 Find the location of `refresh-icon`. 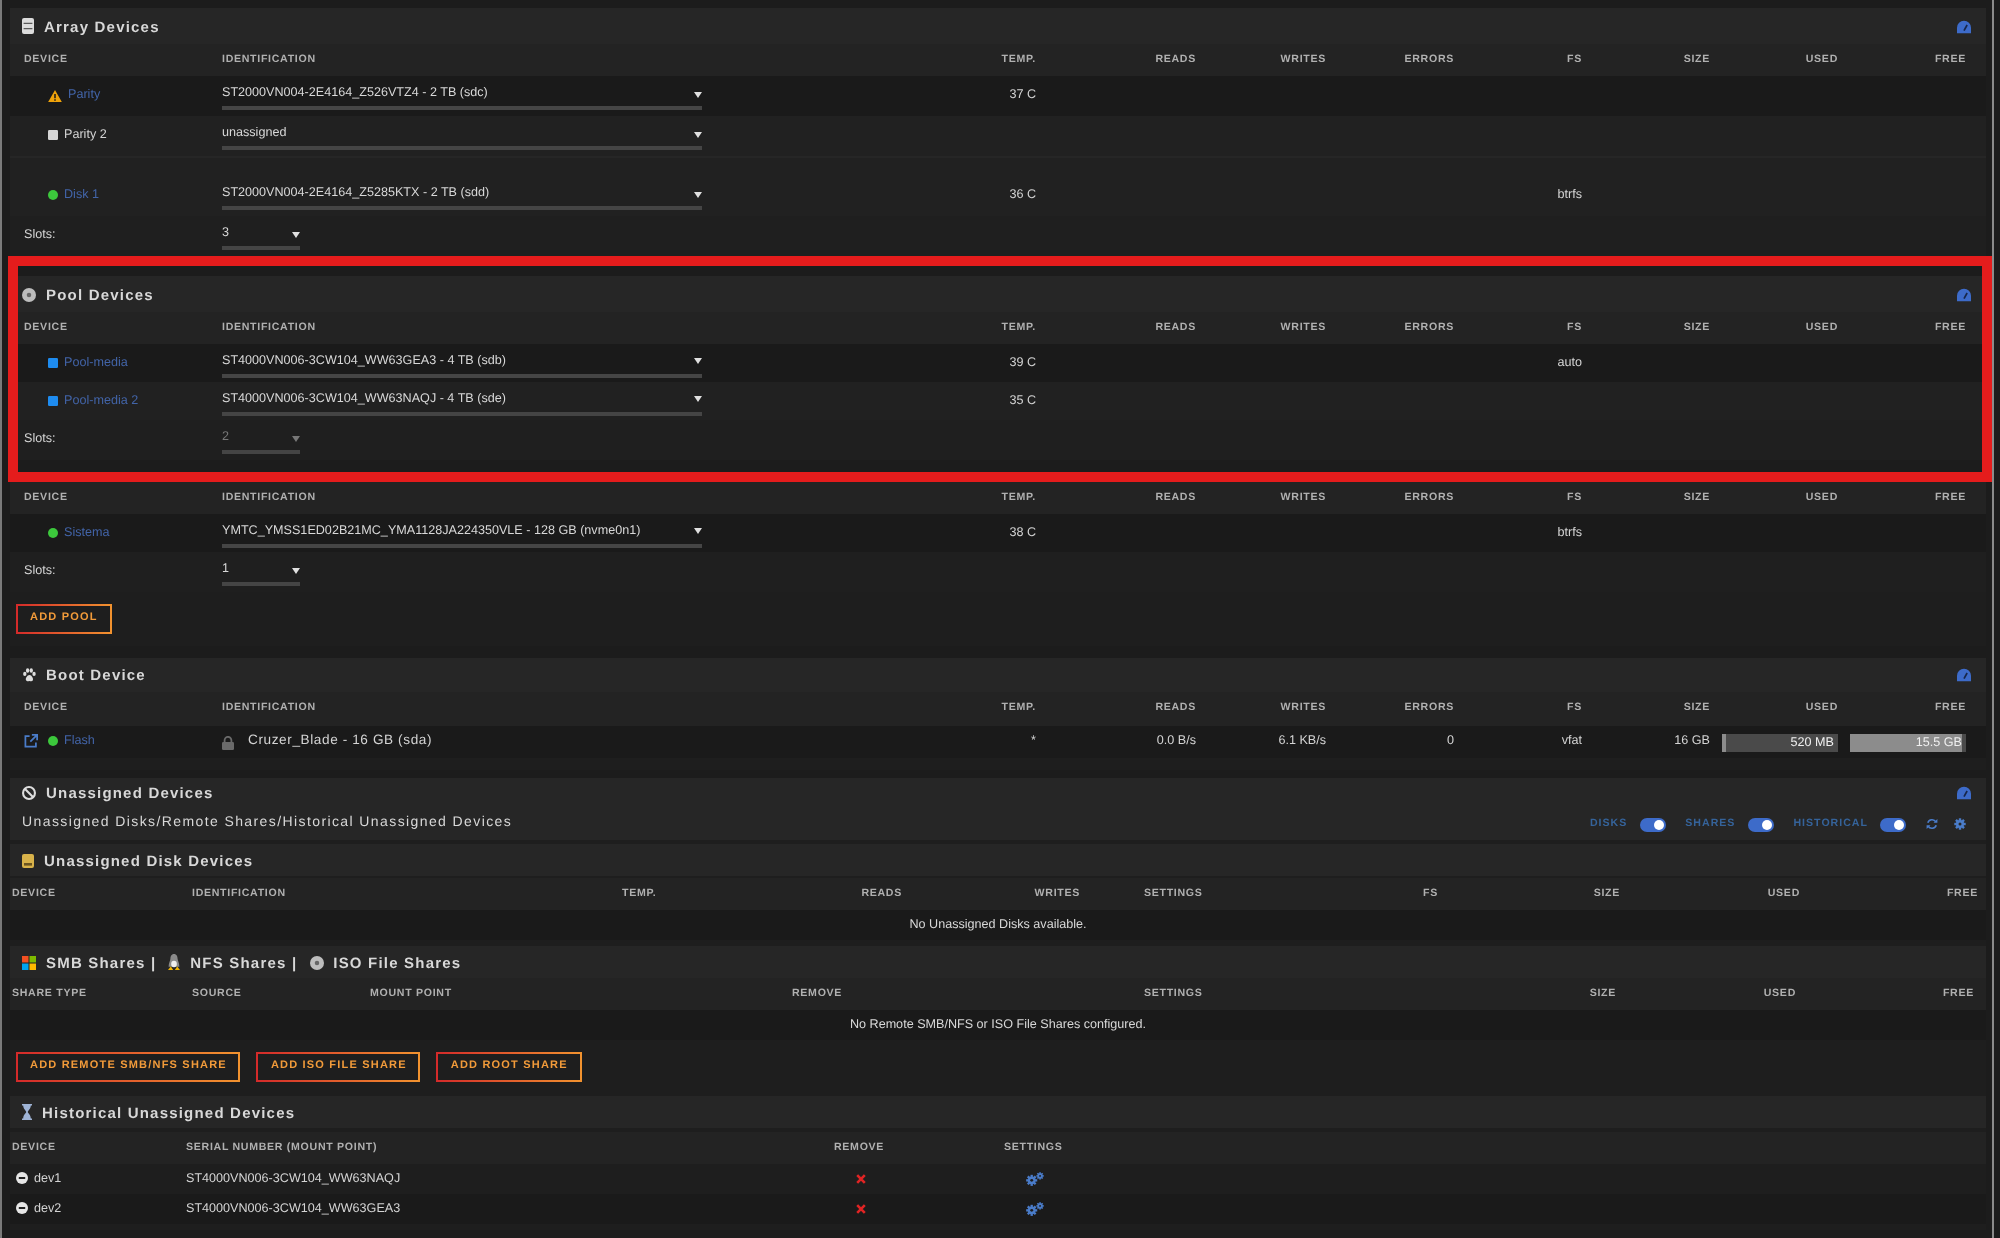

refresh-icon is located at coordinates (1932, 824).